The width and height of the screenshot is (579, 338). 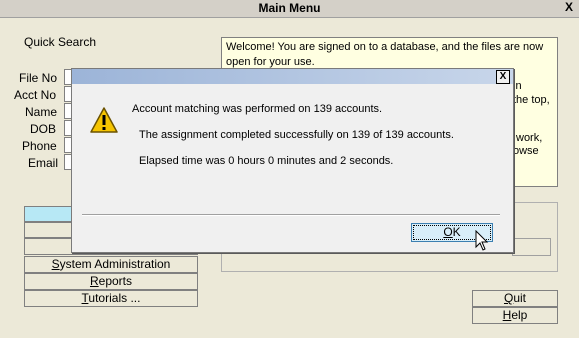 What do you see at coordinates (526, 151) in the screenshot?
I see `welcome-fragment: owse` at bounding box center [526, 151].